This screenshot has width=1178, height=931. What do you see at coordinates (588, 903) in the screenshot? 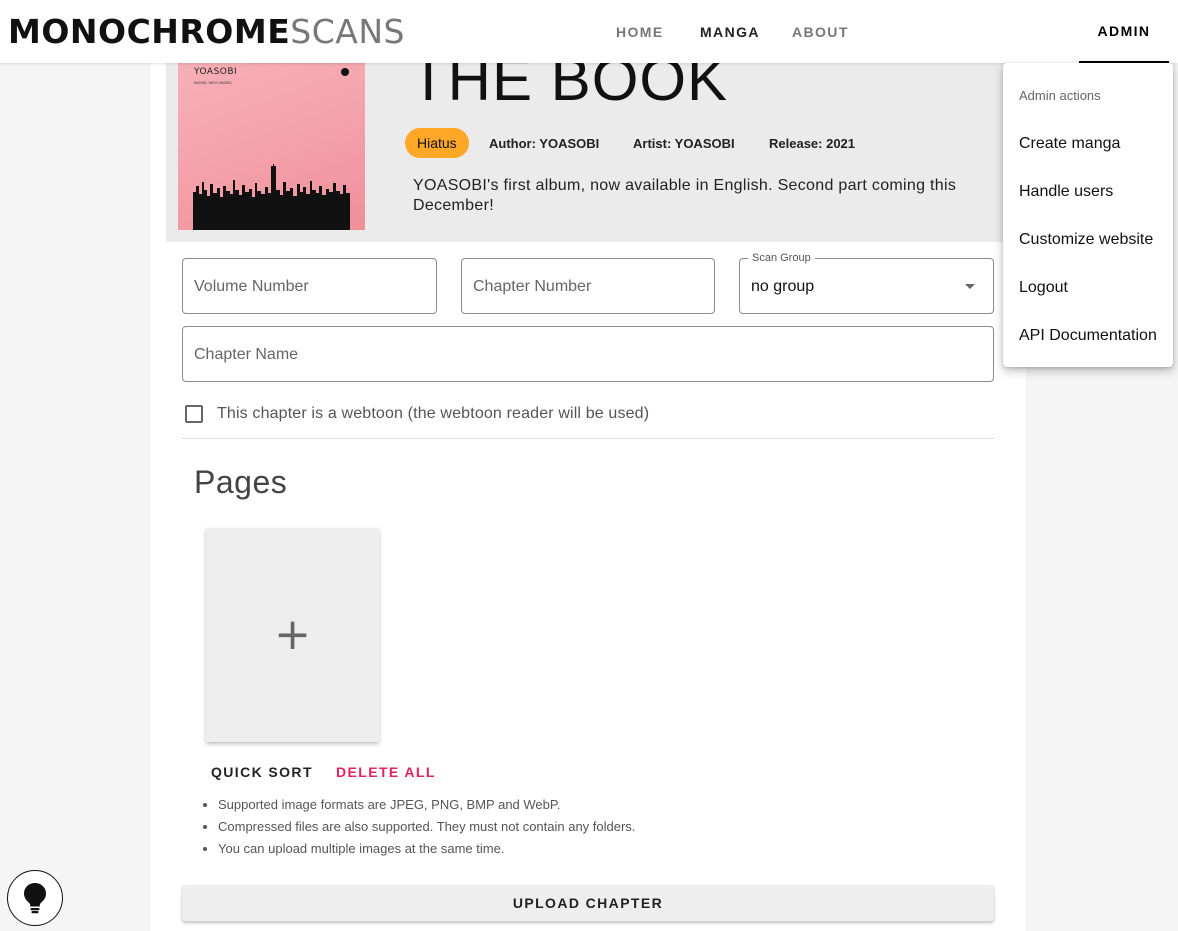
I see `upload-chapter-button: UPLOAD CHAPTER` at bounding box center [588, 903].